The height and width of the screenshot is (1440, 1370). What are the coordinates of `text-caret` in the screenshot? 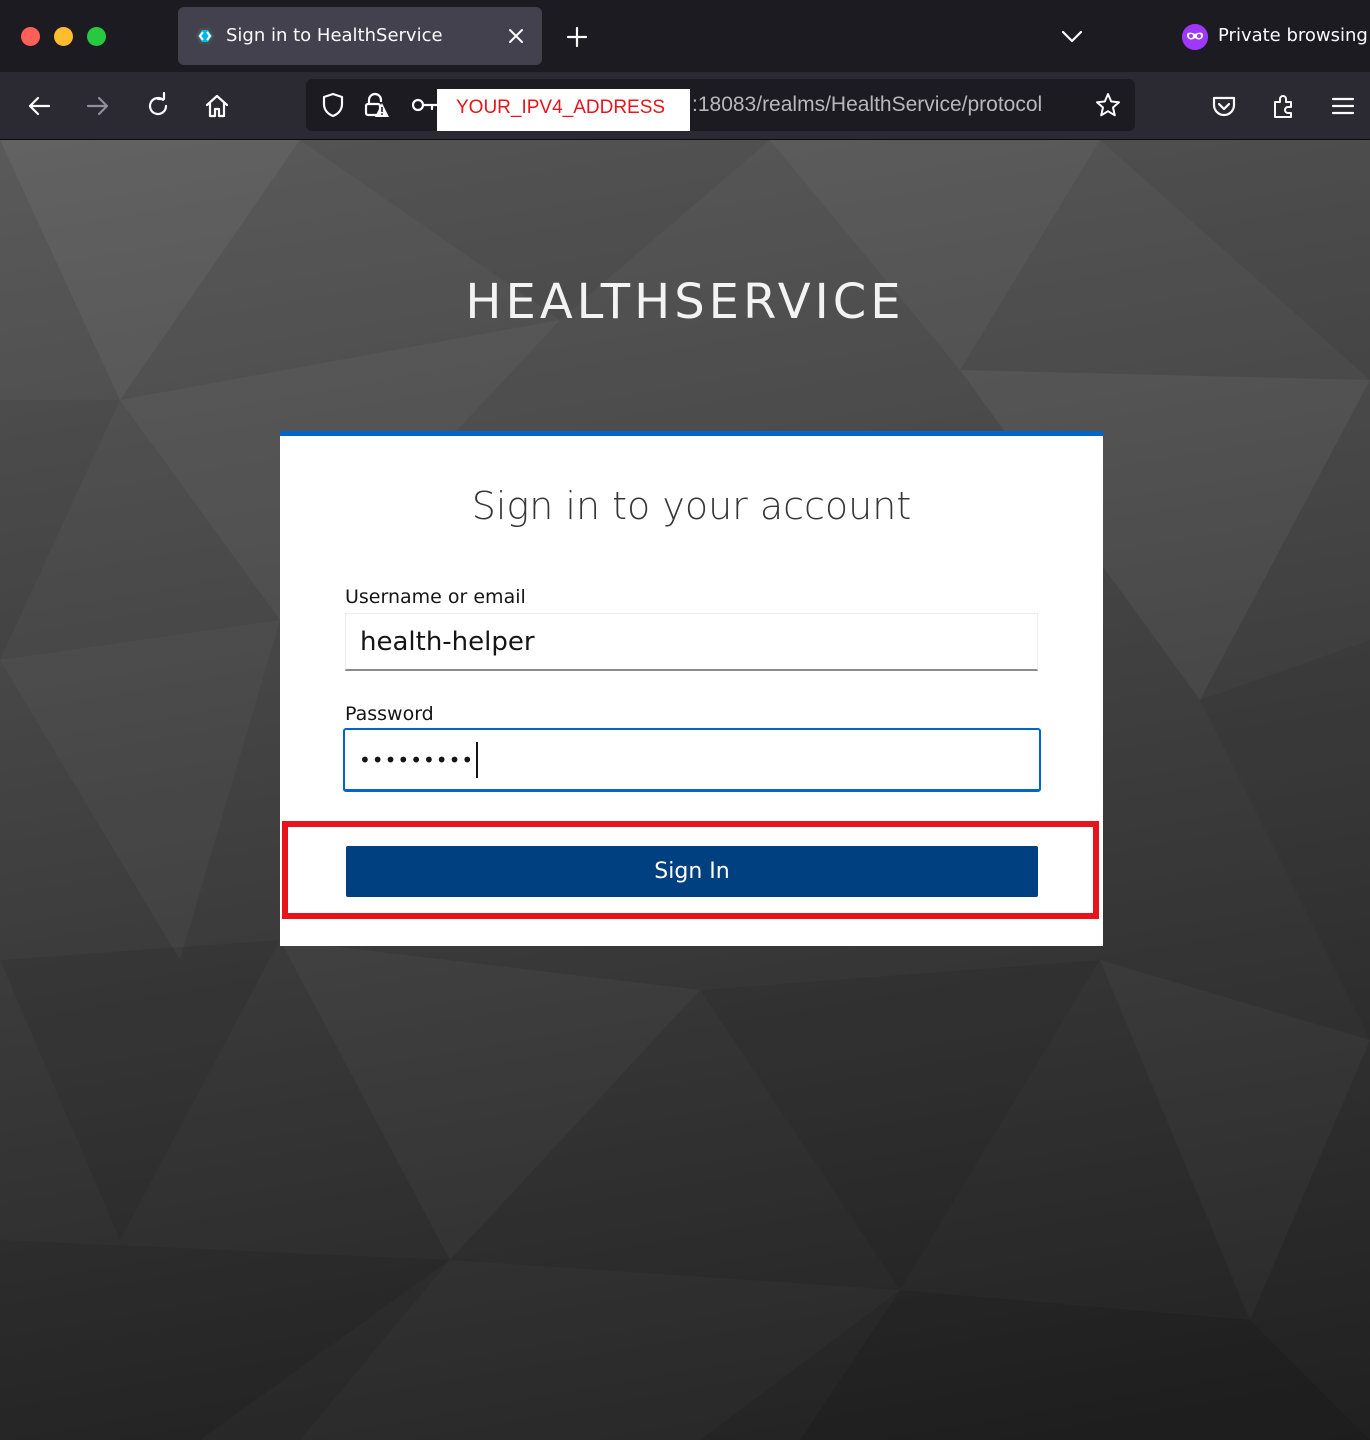 It's located at (477, 759).